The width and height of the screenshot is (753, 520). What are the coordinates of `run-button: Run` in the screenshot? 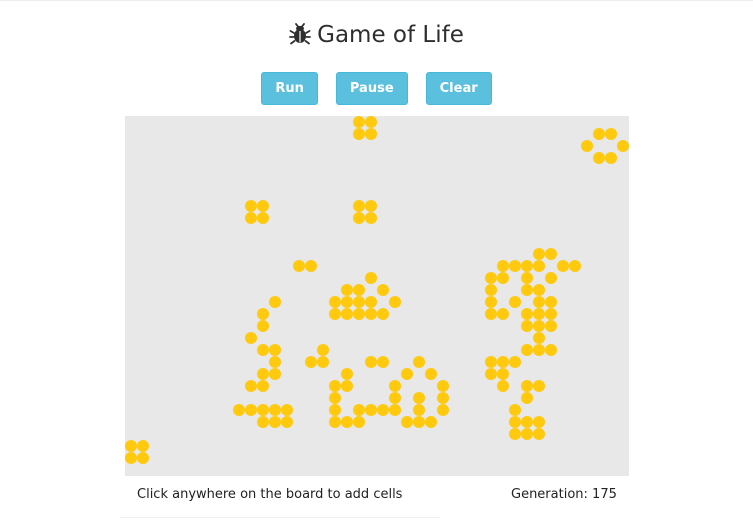 It's located at (289, 88).